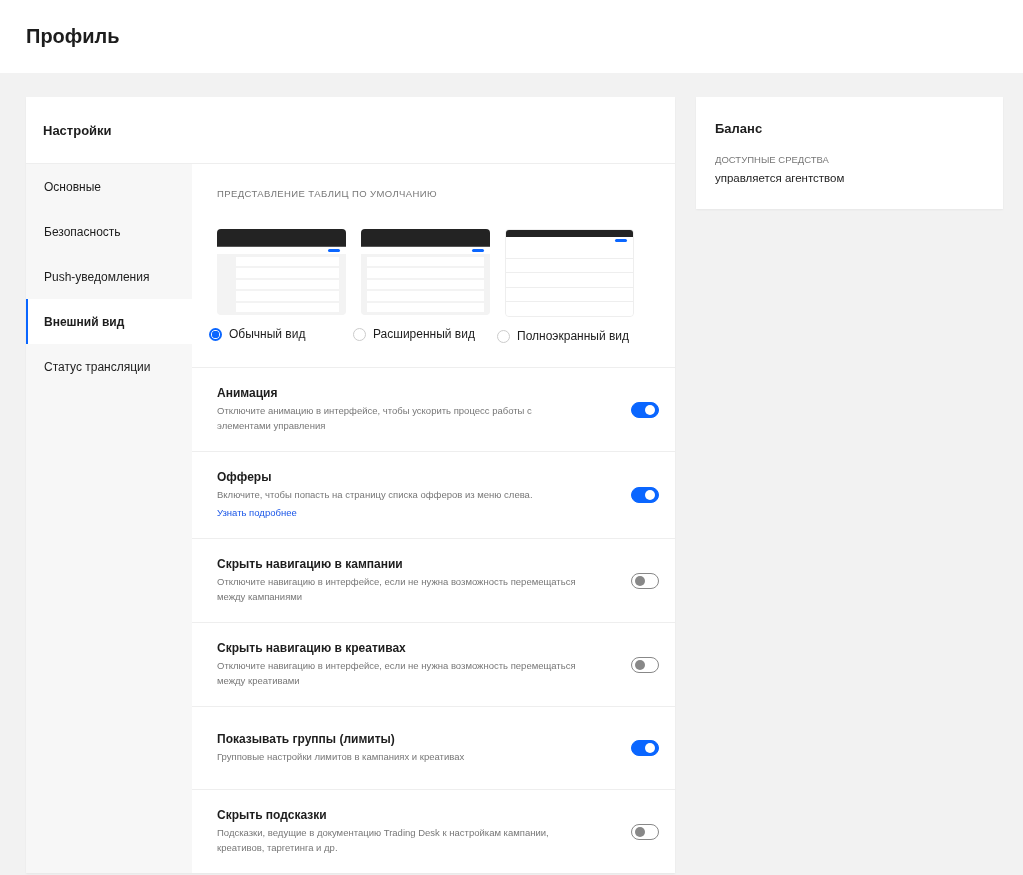 The width and height of the screenshot is (1023, 875). Describe the element at coordinates (341, 757) in the screenshot. I see `setting-description: Групповые настройки лимитов в кампаниях и креативах` at that location.